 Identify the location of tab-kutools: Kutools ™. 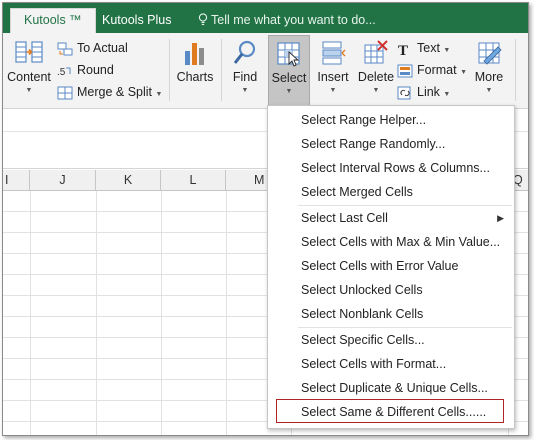
(53, 21).